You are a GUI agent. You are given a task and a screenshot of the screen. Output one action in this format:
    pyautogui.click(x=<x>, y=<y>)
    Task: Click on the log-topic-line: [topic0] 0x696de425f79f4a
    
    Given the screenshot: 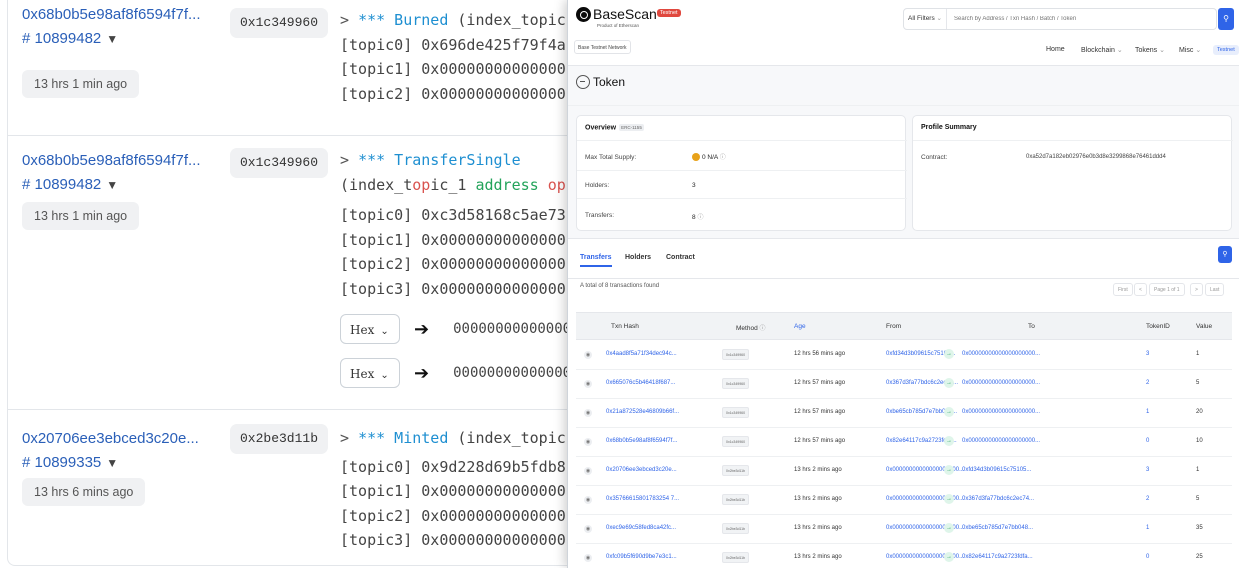 What is the action you would take?
    pyautogui.click(x=453, y=44)
    